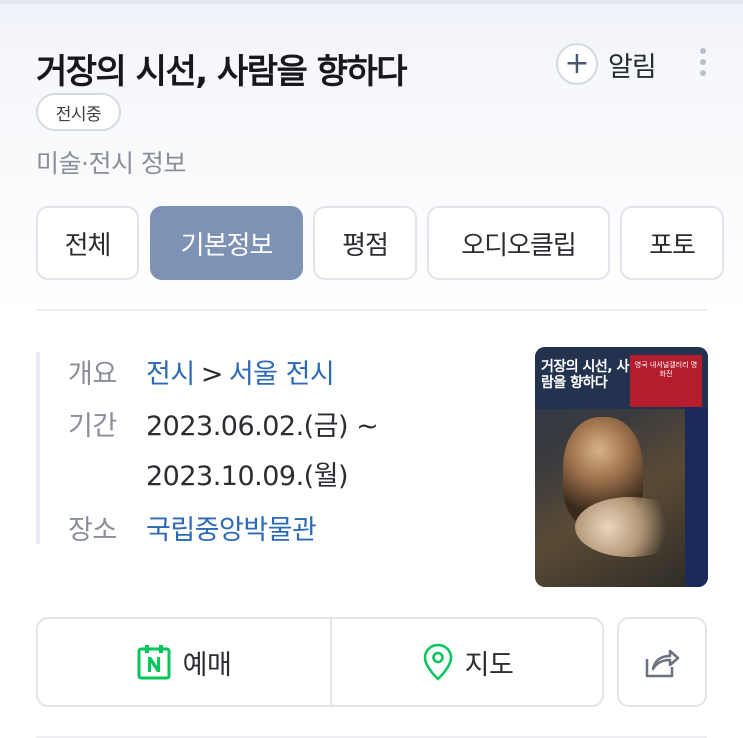  Describe the element at coordinates (371, 2) in the screenshot. I see `top-edge-line` at that location.